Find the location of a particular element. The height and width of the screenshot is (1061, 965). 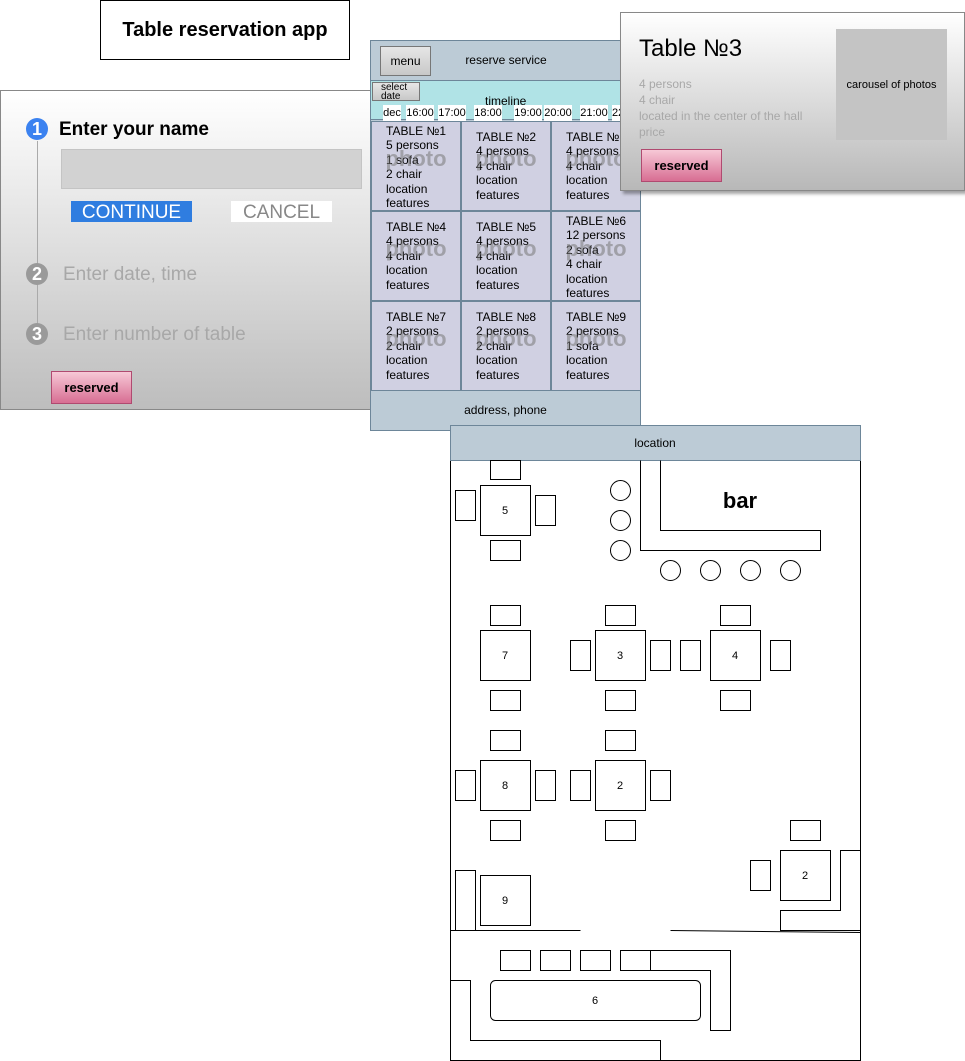

step-connector-line is located at coordinates (37, 236).